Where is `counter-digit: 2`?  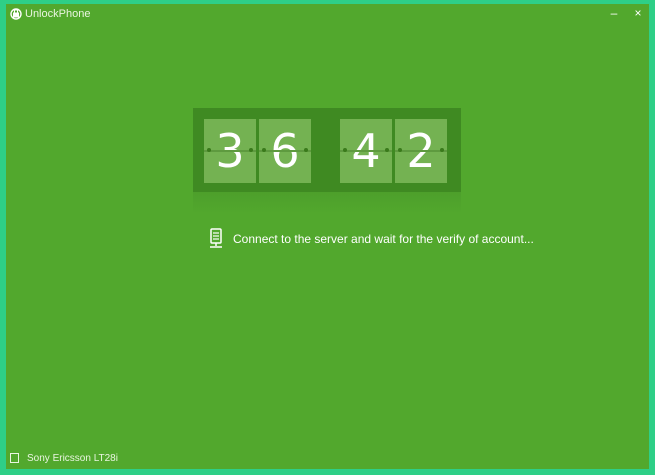 counter-digit: 2 is located at coordinates (421, 151).